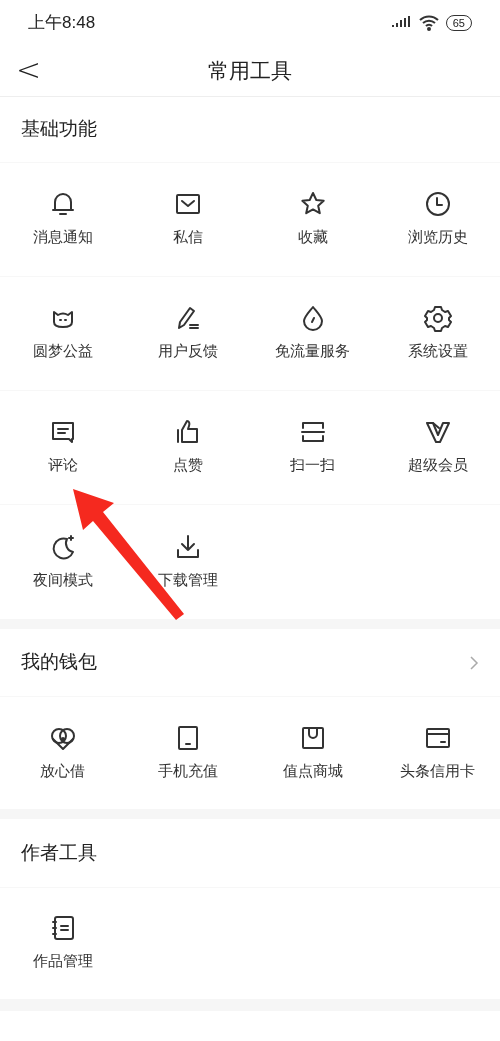  I want to click on tool-item: 收藏, so click(312, 220).